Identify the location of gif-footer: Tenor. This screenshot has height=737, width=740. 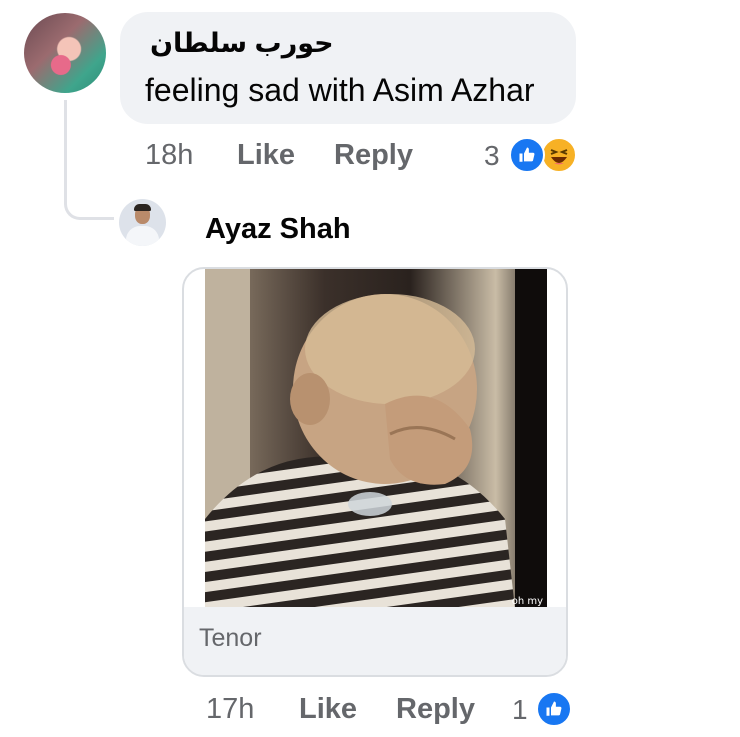
(375, 641).